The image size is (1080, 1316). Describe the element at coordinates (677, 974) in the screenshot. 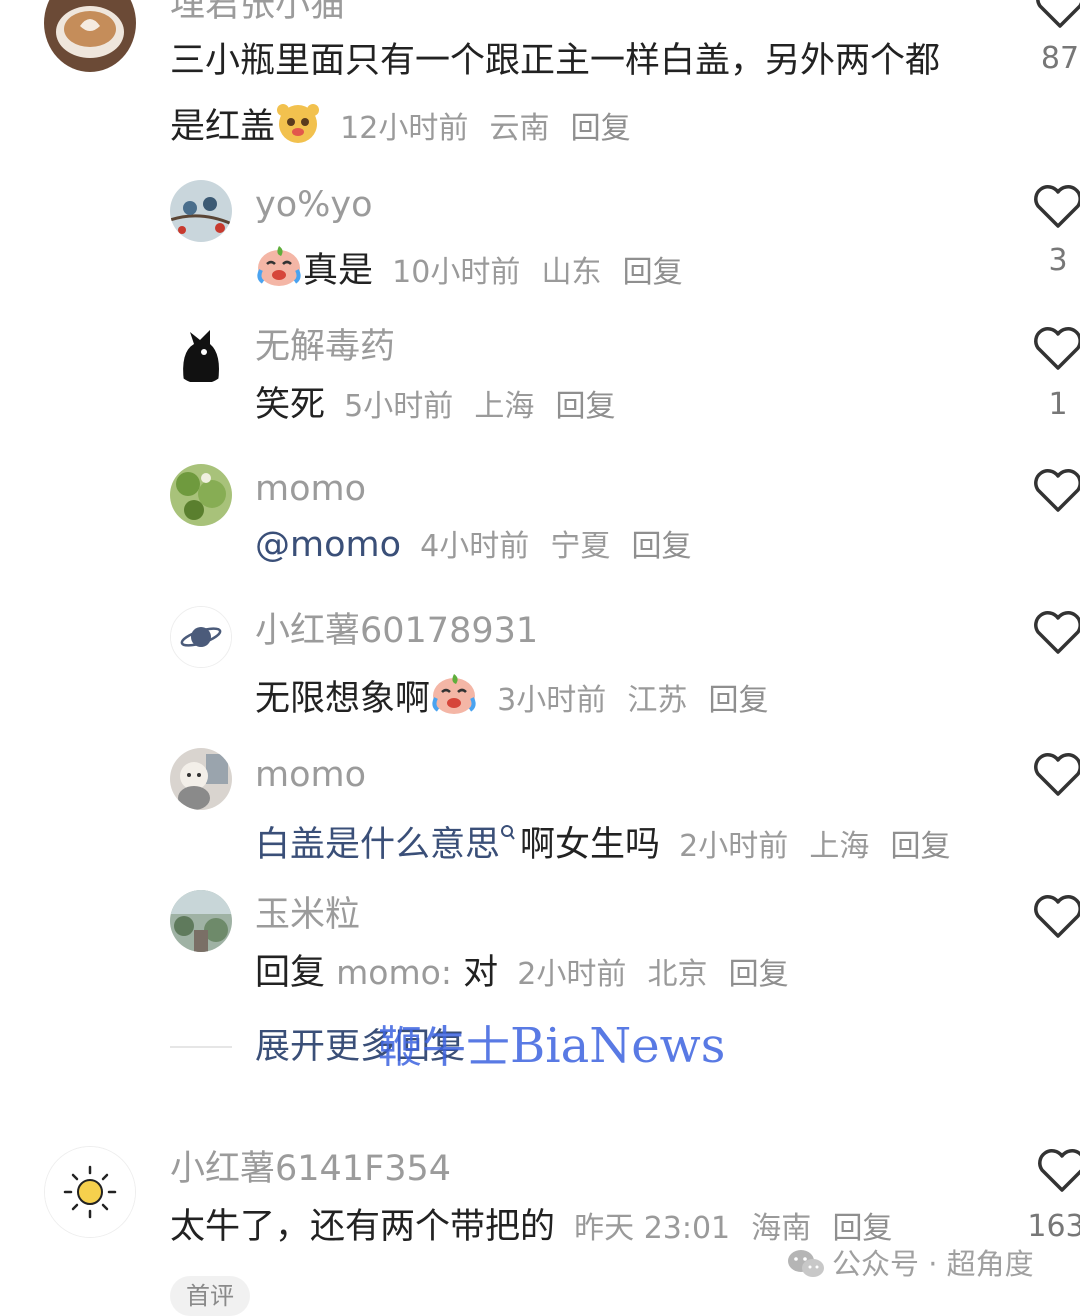

I see `comment-location: 北京` at that location.